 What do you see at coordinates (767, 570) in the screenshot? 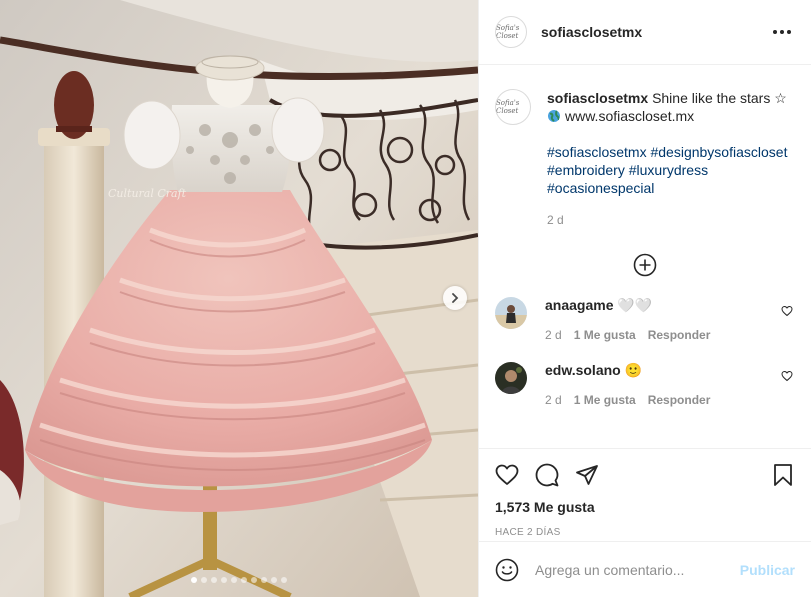
I see `publish-button: Publicar` at bounding box center [767, 570].